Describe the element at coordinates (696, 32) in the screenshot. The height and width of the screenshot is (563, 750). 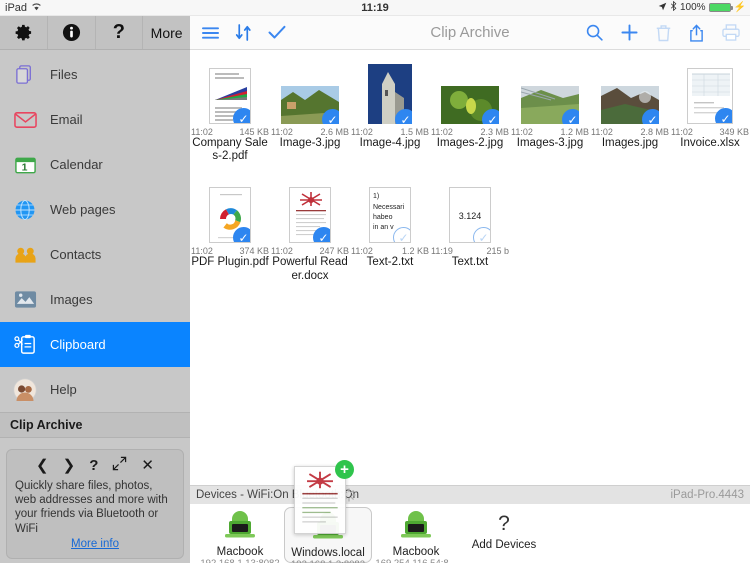
I see `share-icon` at that location.